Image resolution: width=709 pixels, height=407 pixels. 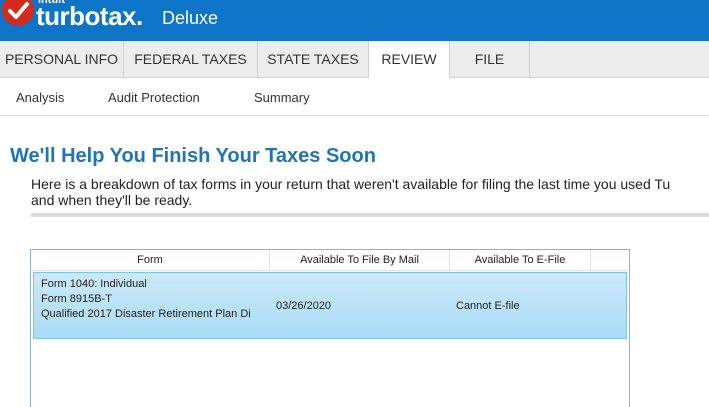 What do you see at coordinates (40, 97) in the screenshot?
I see `subnav-analysis: Analysis` at bounding box center [40, 97].